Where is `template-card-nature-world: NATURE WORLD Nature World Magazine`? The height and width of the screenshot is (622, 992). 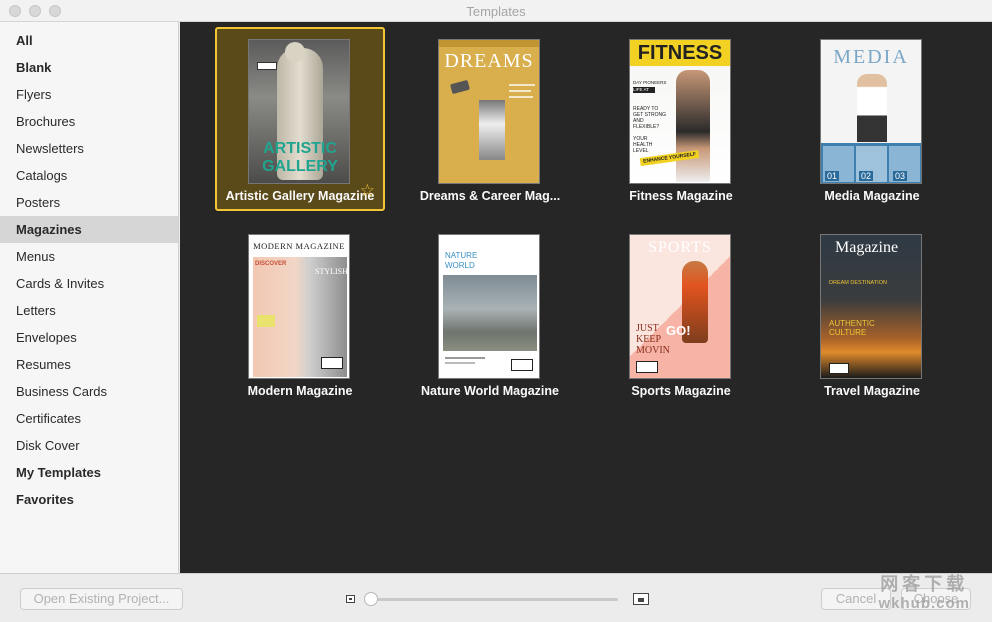
template-card-nature-world: NATURE WORLD Nature World Magazine is located at coordinates (490, 314).